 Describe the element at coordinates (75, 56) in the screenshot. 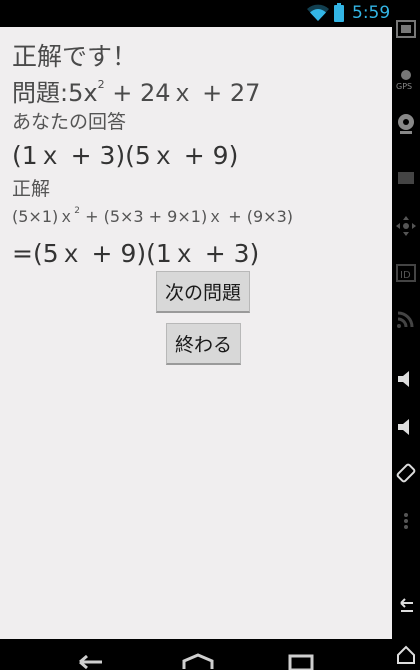

I see `result-message: 正解です！` at that location.